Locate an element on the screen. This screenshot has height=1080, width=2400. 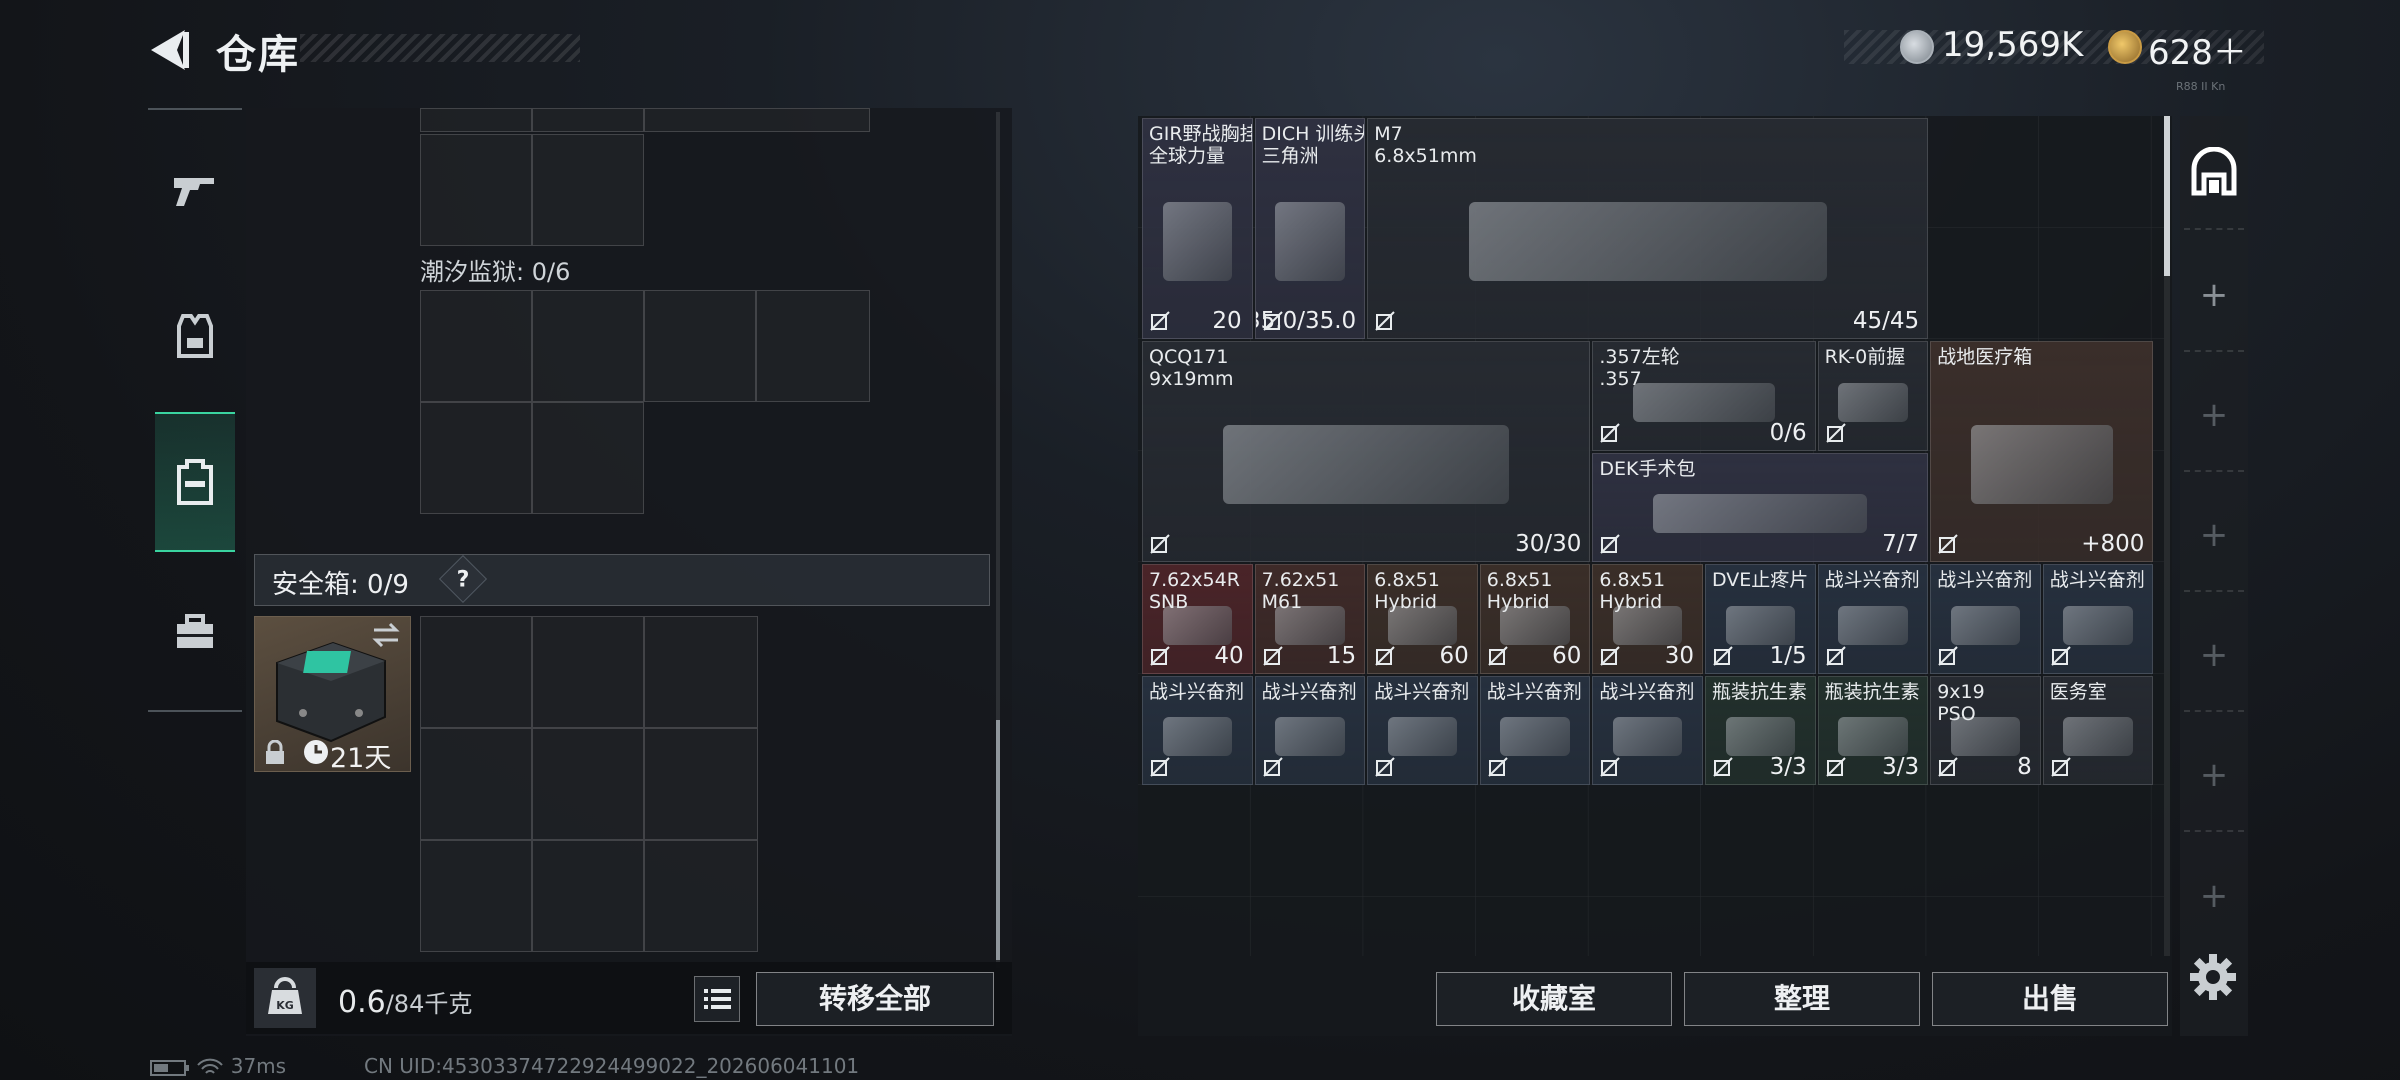
category-weapons is located at coordinates (195, 190).